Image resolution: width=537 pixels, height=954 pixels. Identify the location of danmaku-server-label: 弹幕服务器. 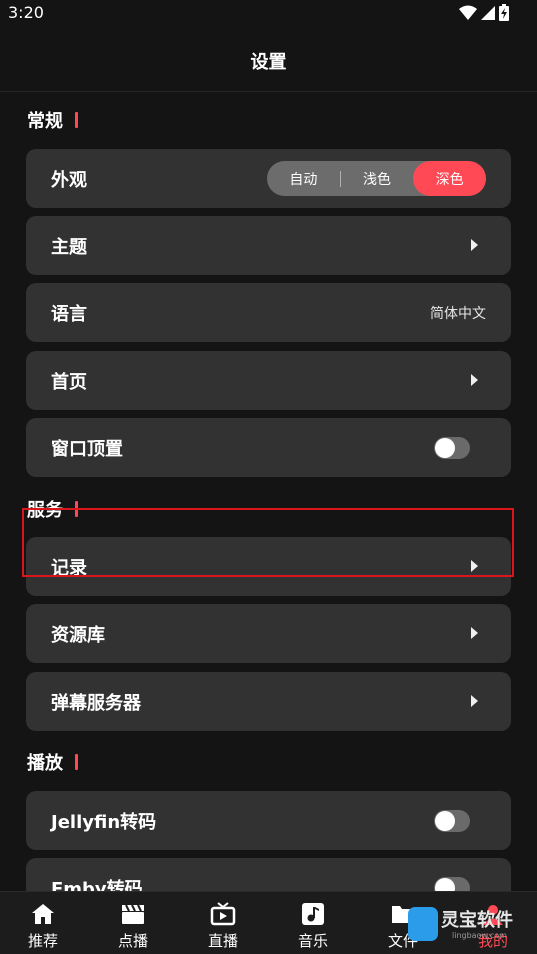
(96, 703).